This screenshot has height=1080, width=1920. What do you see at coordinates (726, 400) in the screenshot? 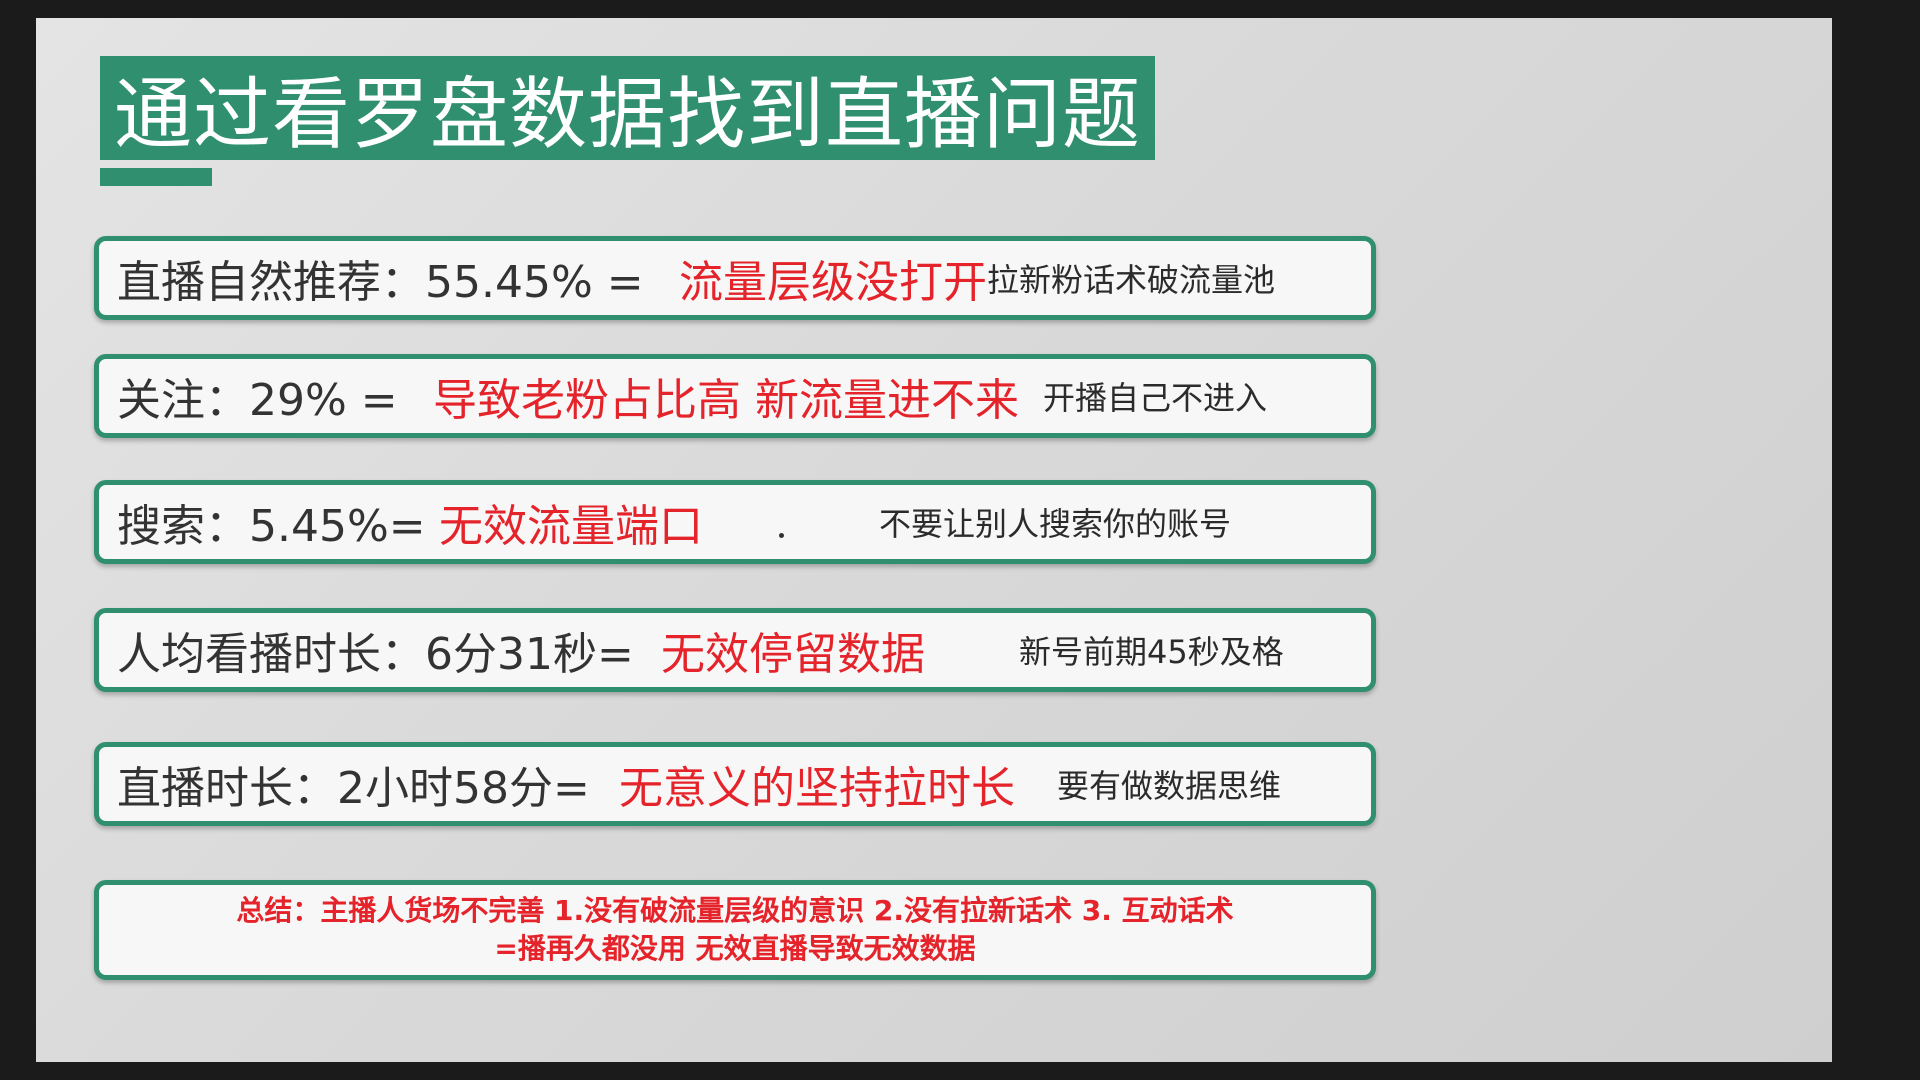
I see `metric-problem: 导致老粉占比高 新流量进不来` at bounding box center [726, 400].